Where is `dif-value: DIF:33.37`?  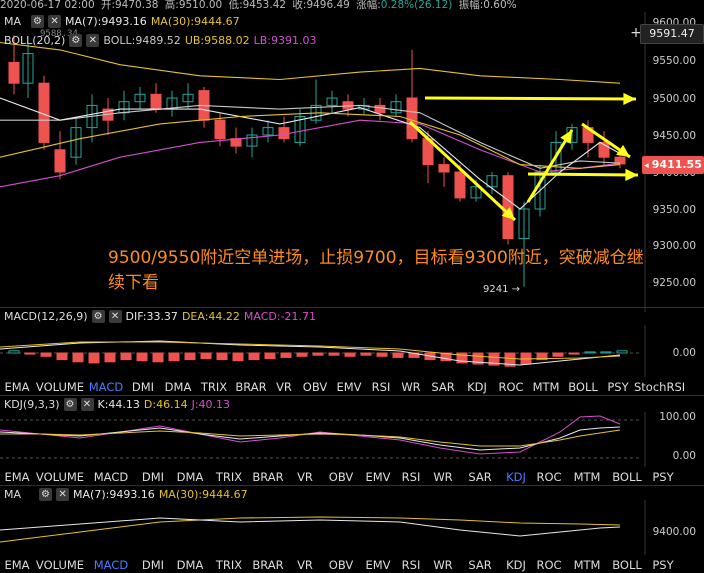 dif-value: DIF:33.37 is located at coordinates (151, 316).